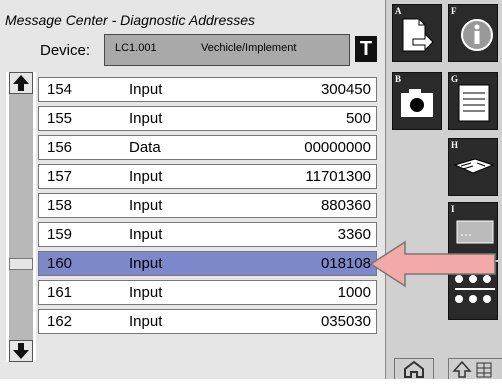 Image resolution: width=502 pixels, height=384 pixels. What do you see at coordinates (207, 321) in the screenshot?
I see `table-row: 162 Input 035030` at bounding box center [207, 321].